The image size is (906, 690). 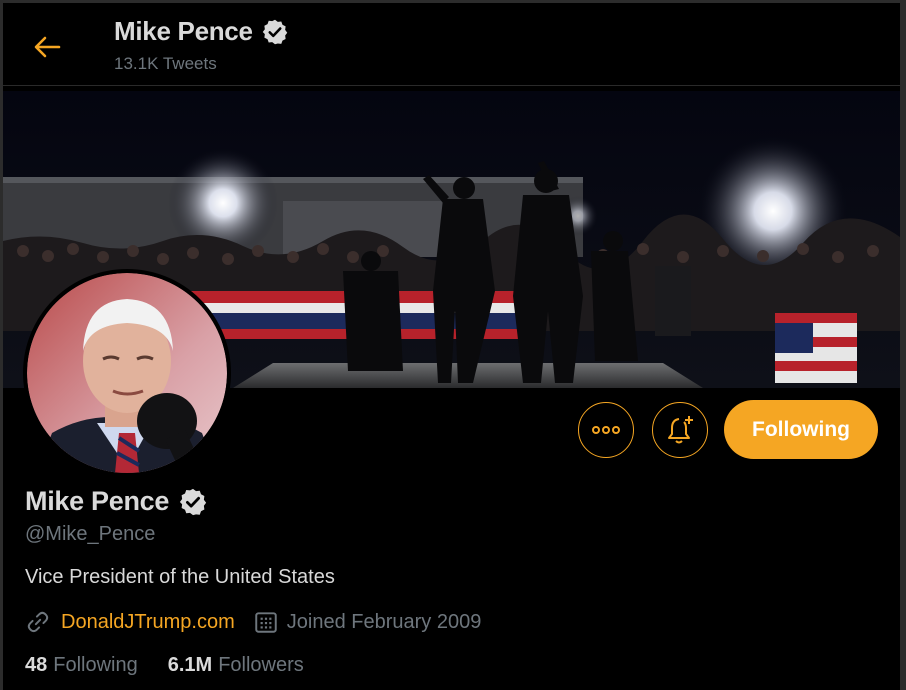 I want to click on profile-name-row: Mike Pence, so click(x=116, y=501).